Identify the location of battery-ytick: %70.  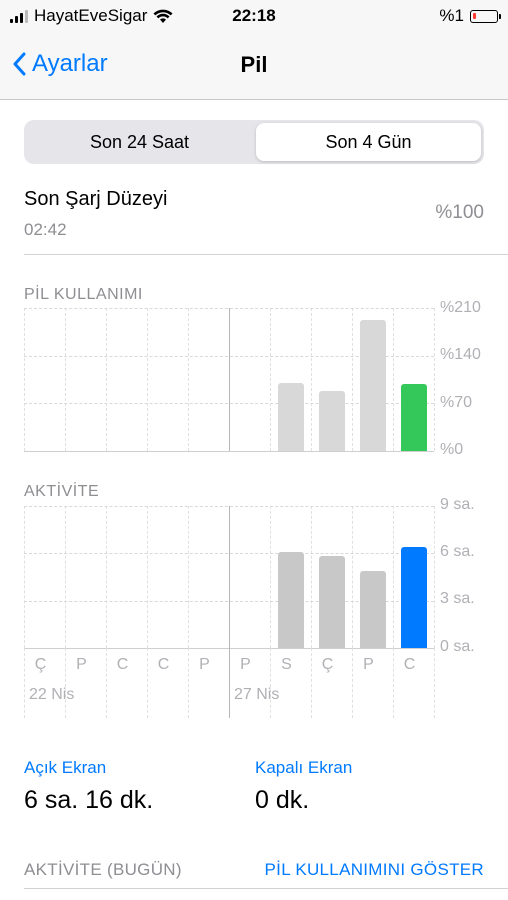
(456, 402).